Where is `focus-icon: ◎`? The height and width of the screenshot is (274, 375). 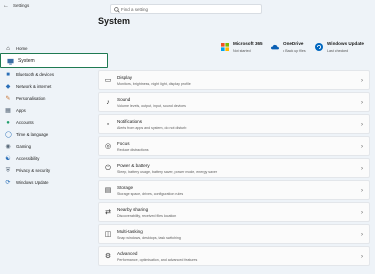 focus-icon: ◎ is located at coordinates (108, 146).